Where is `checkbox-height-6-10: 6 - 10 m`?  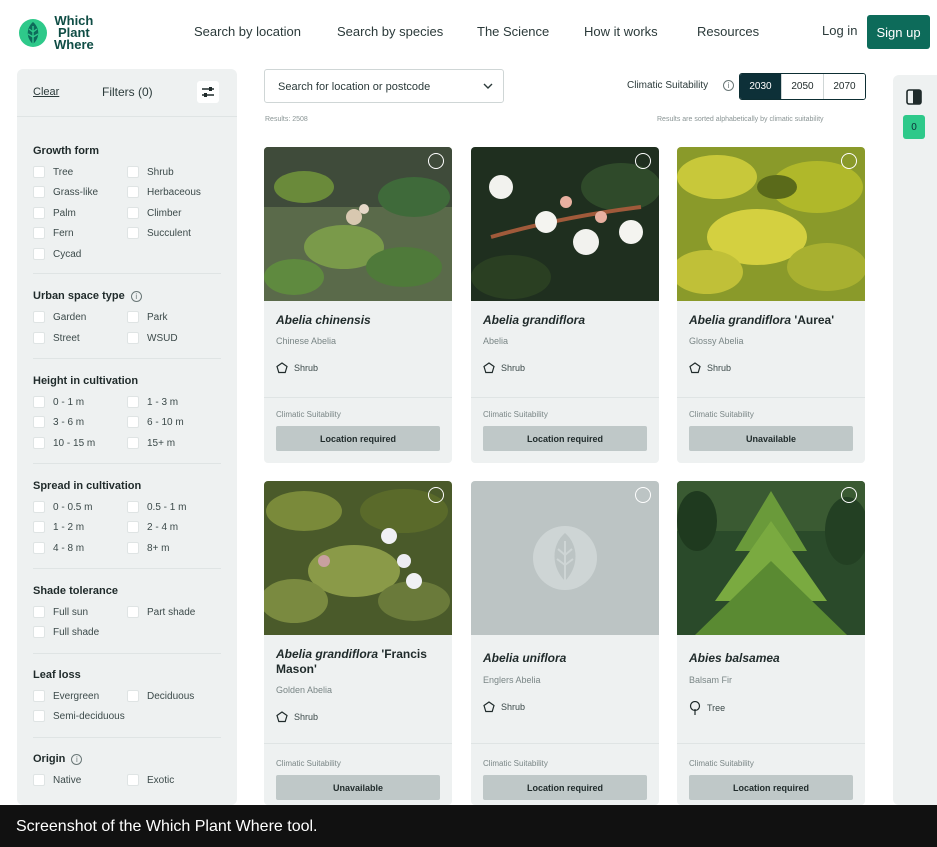 checkbox-height-6-10: 6 - 10 m is located at coordinates (155, 422).